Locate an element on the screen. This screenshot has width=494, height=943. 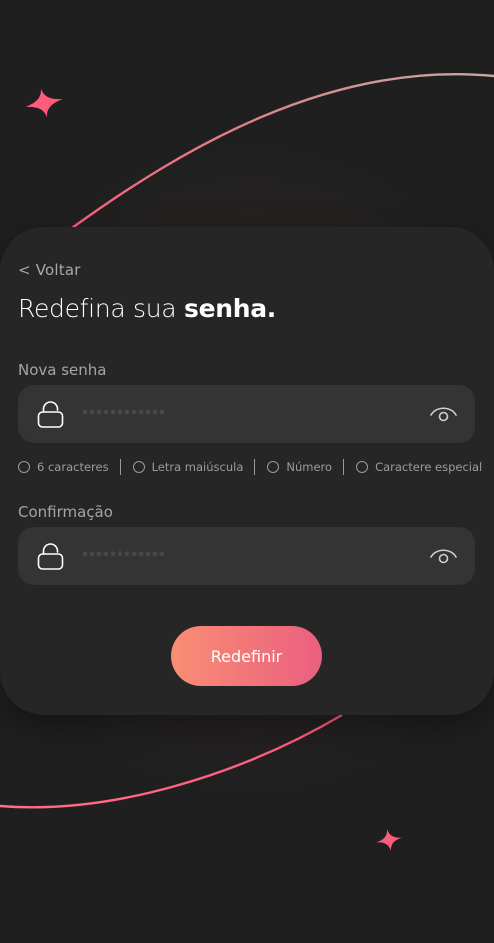
requirement-label: Letra maiúscula is located at coordinates (197, 467).